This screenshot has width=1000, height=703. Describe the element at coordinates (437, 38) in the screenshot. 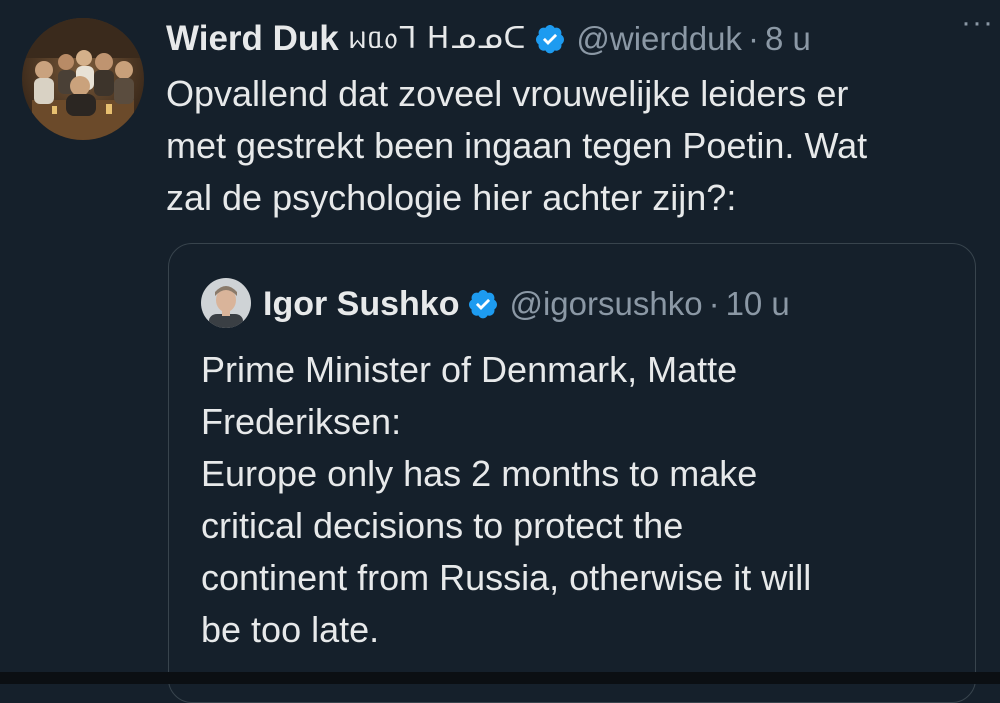

I see `author-name-glyphs: ᥕᥲ᥆ᒣ ᕼᓄᓄᑕ` at that location.